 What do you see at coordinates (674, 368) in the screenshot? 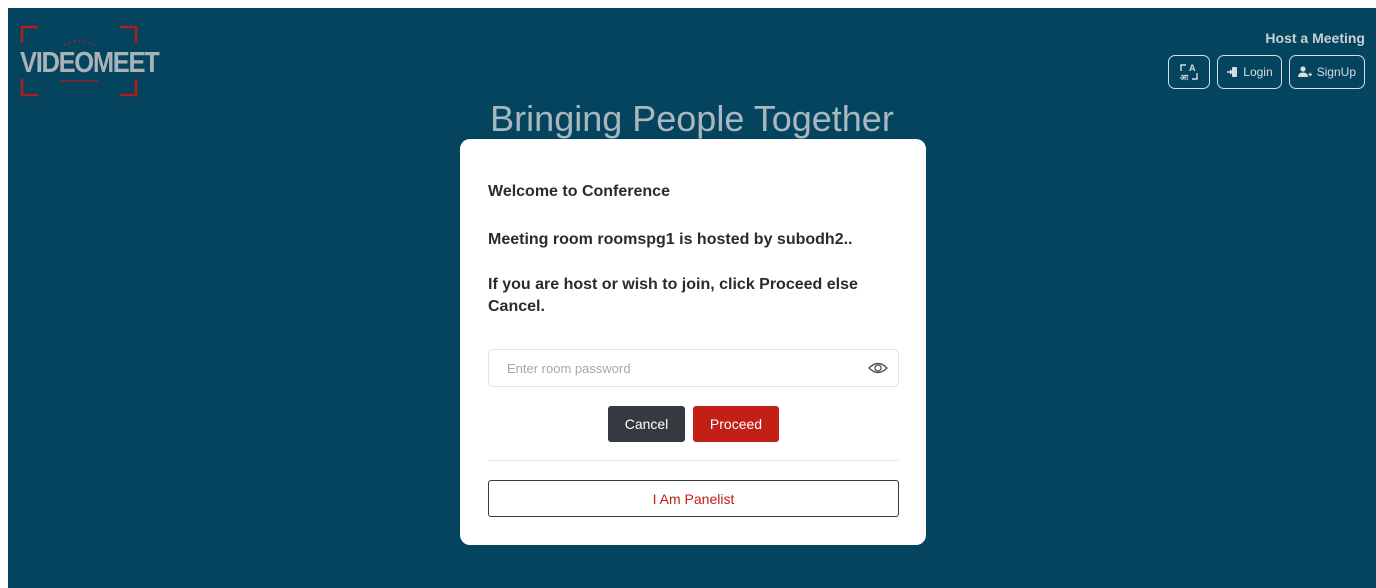
I see `room-password-input` at bounding box center [674, 368].